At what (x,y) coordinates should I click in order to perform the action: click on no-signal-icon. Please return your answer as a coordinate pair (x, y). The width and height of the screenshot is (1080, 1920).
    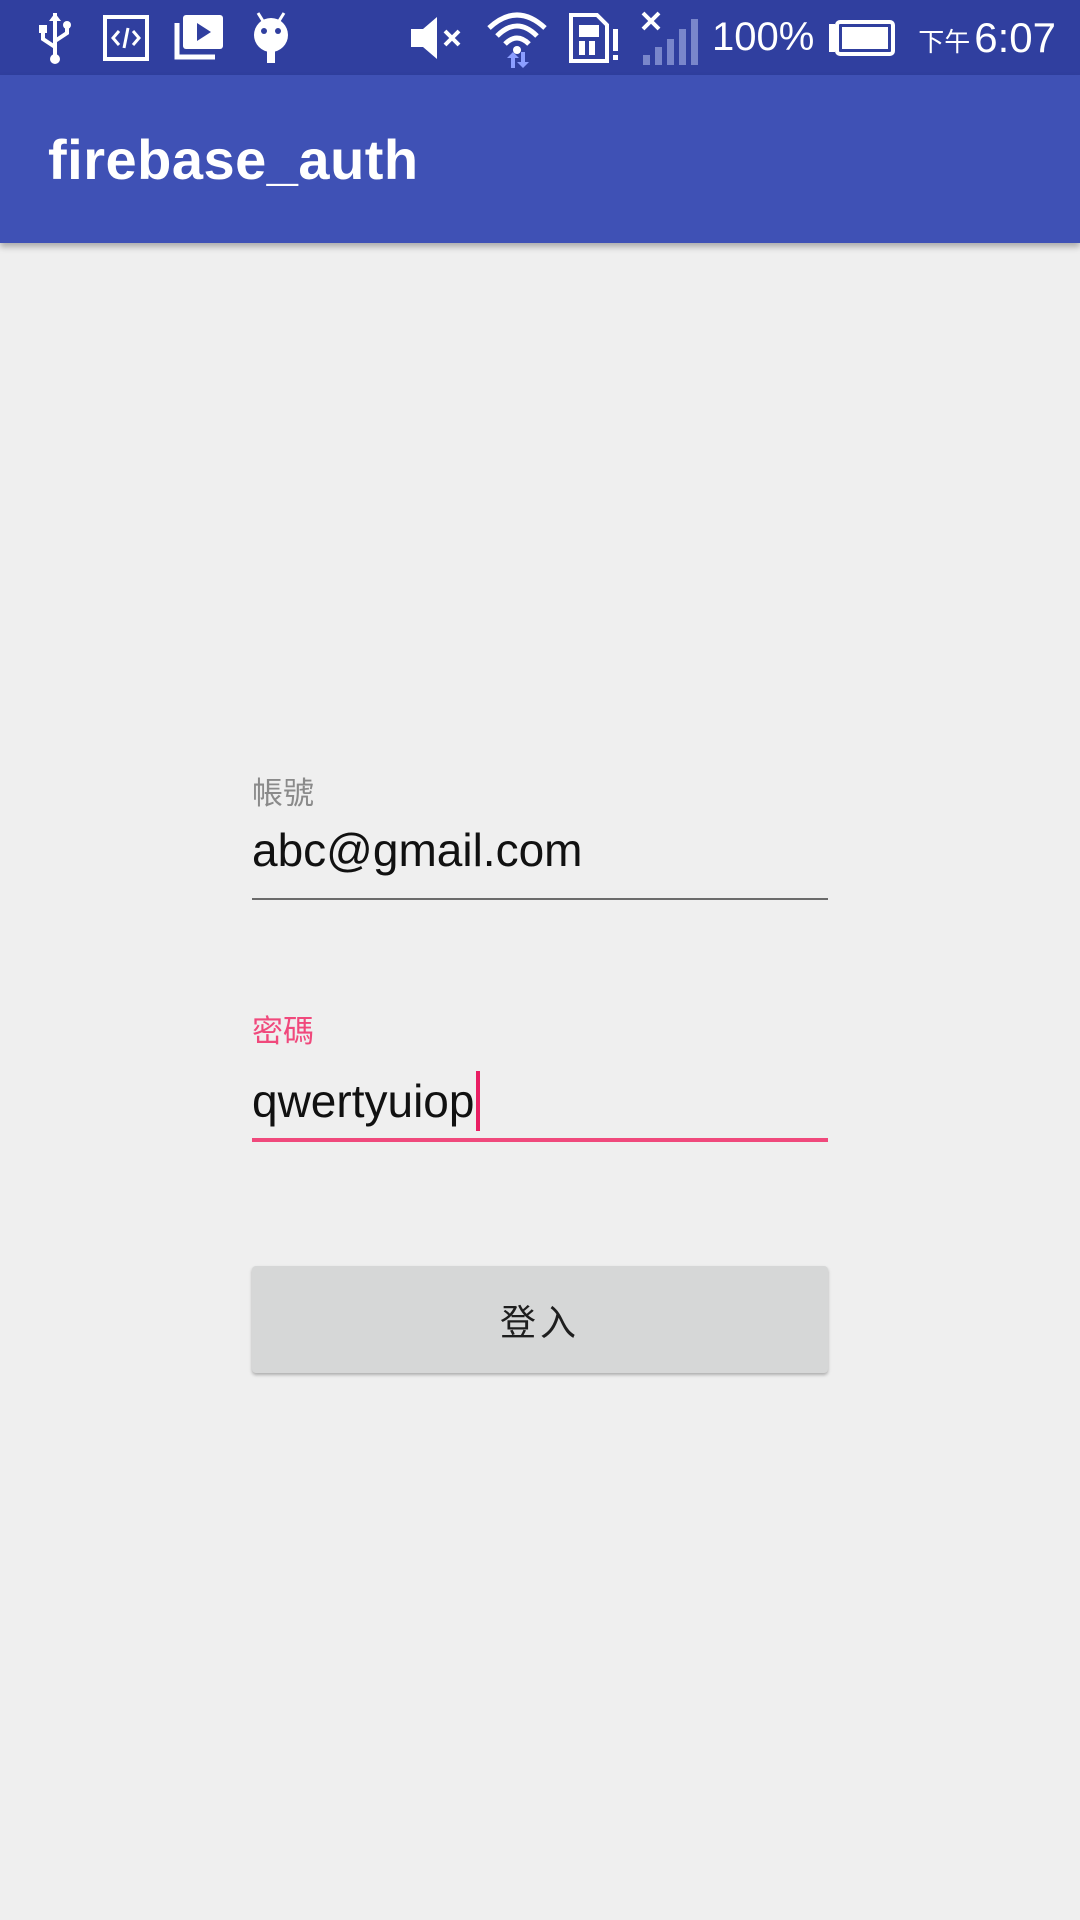
    Looking at the image, I should click on (668, 37).